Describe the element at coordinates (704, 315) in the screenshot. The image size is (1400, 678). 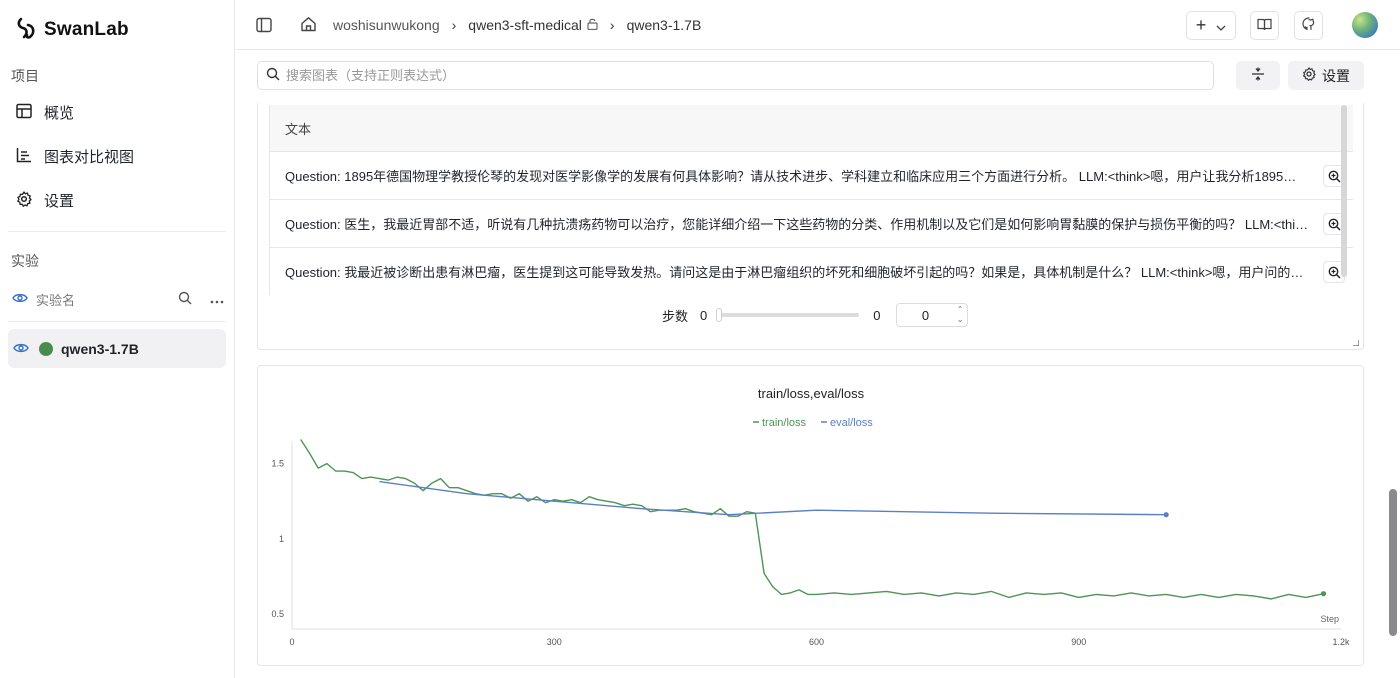
I see `slider-min-label: 0` at that location.